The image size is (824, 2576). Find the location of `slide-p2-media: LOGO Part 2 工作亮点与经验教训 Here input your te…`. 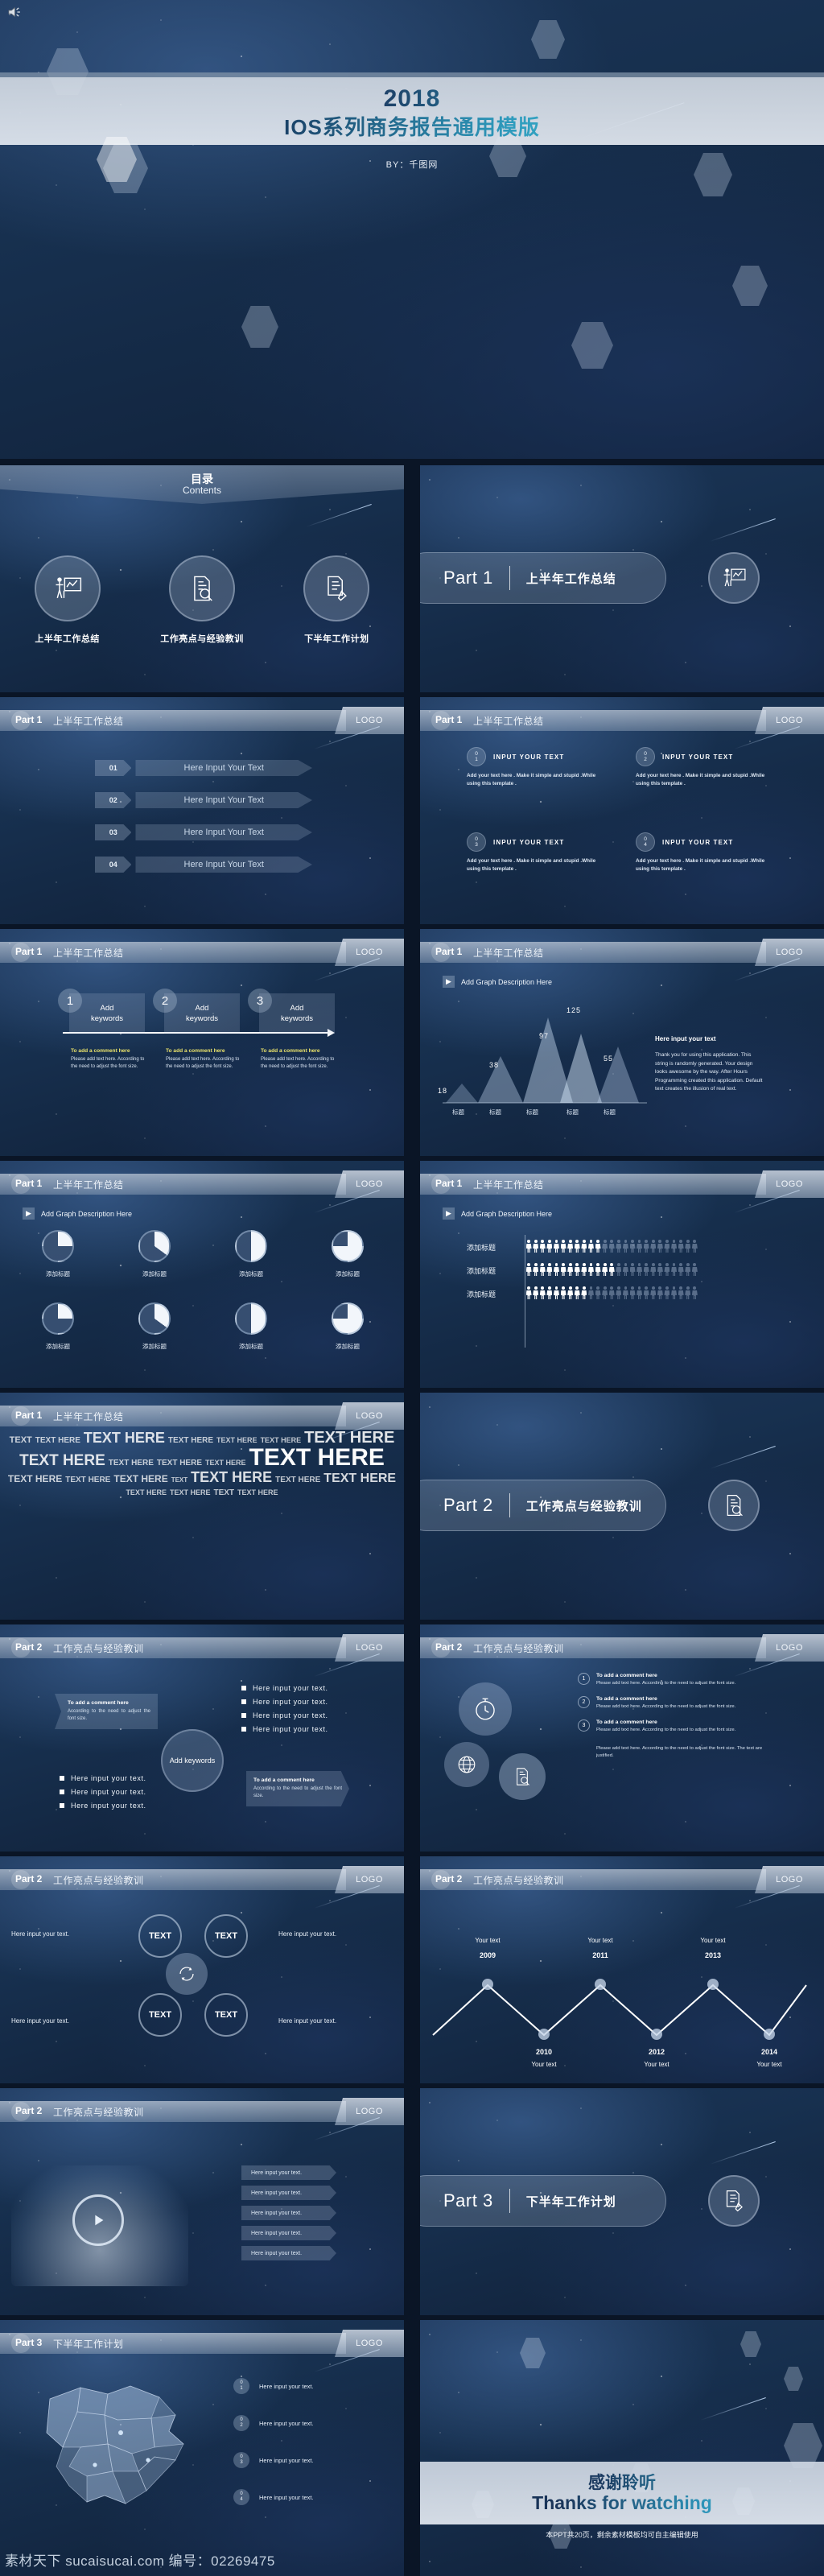

slide-p2-media: LOGO Part 2 工作亮点与经验教训 Here input your te… is located at coordinates (202, 2201).